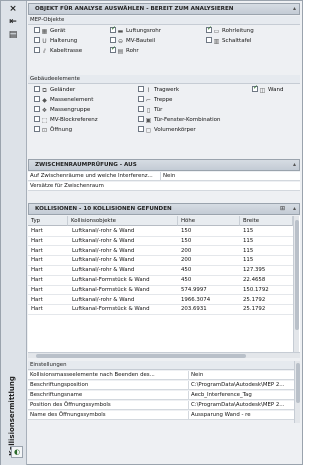 This screenshot has width=320, height=465. What do you see at coordinates (158, 90) in the screenshot?
I see `checkbox-tragwerk: ⌇ Tragwerk` at bounding box center [158, 90].